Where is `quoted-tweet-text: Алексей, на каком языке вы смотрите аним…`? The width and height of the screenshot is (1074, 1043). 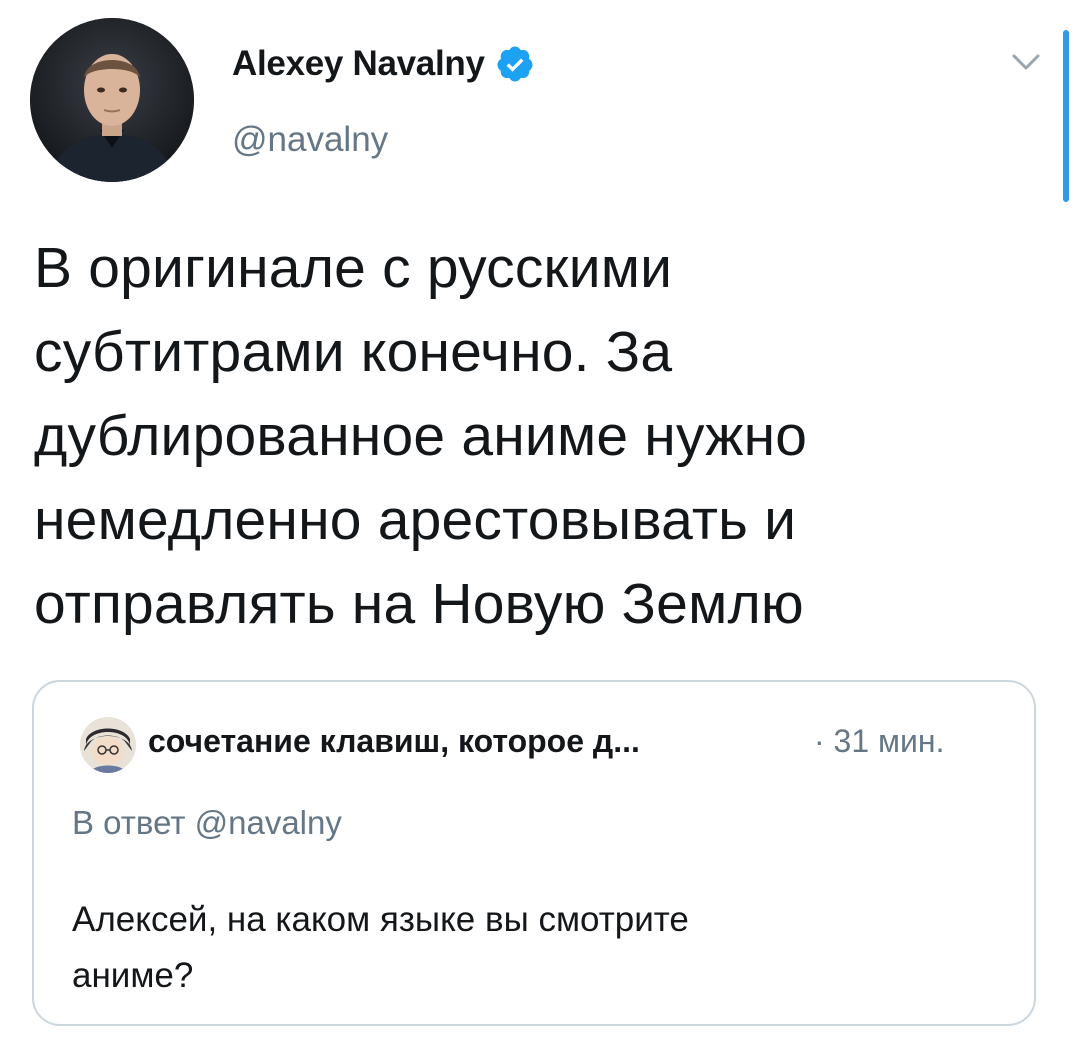
quoted-tweet-text: Алексей, на каком языке вы смотрите аним… is located at coordinates (537, 948).